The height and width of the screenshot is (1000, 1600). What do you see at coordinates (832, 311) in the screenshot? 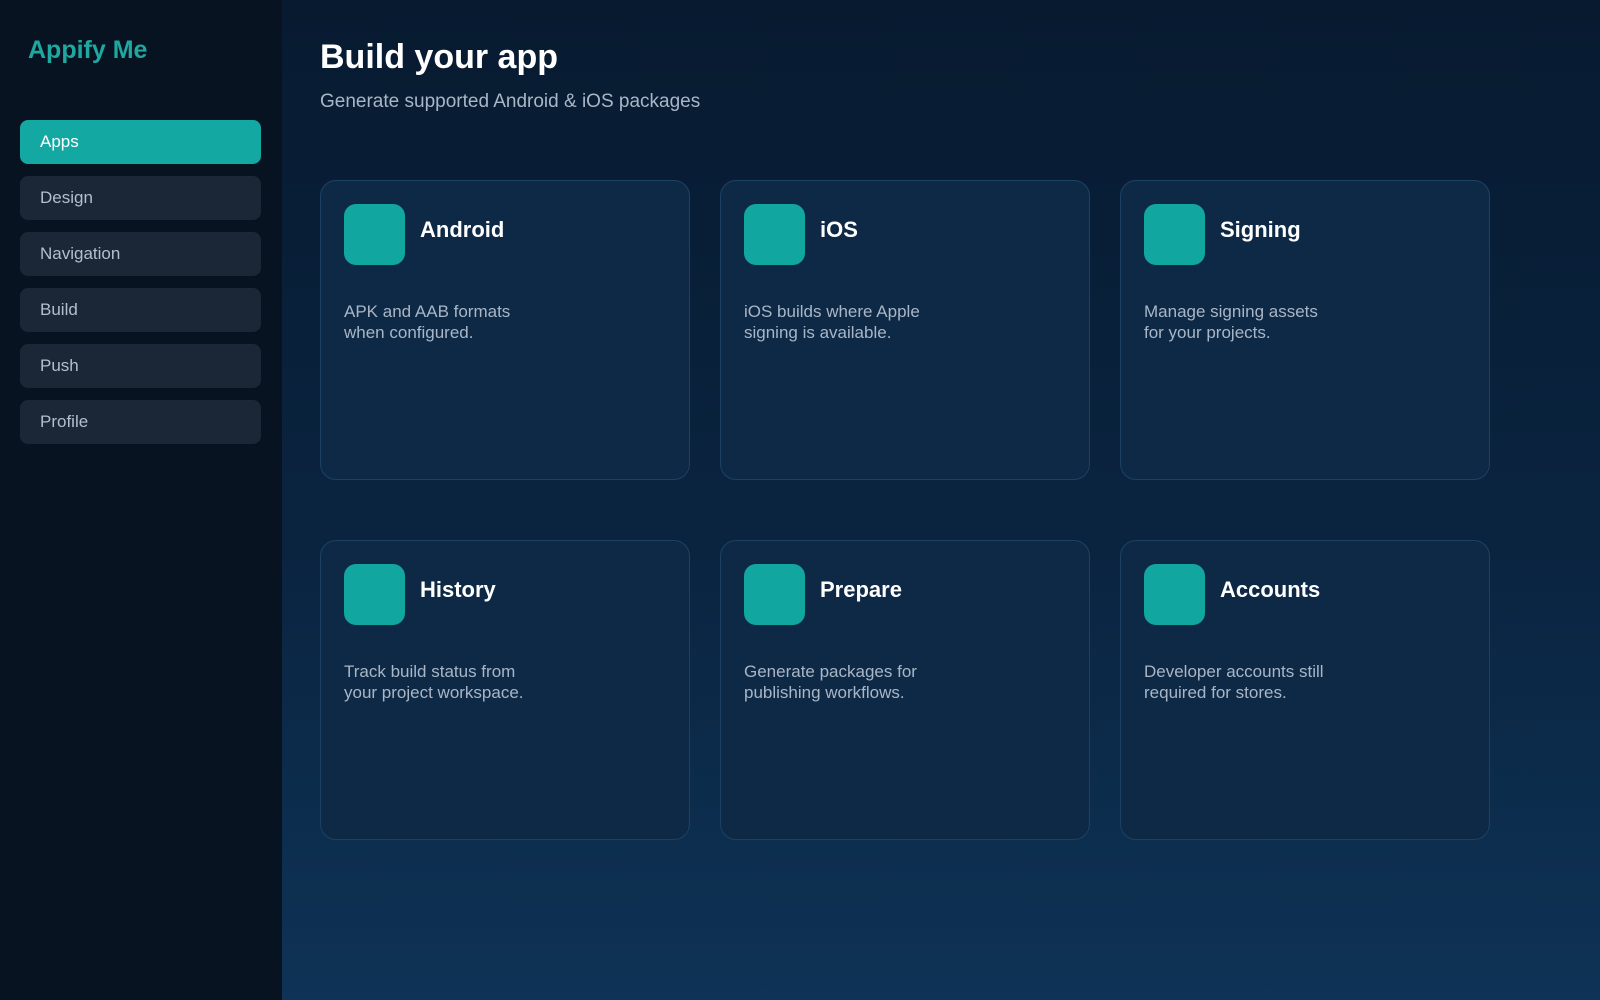
I see `card-description-line: iOS builds where Apple` at bounding box center [832, 311].